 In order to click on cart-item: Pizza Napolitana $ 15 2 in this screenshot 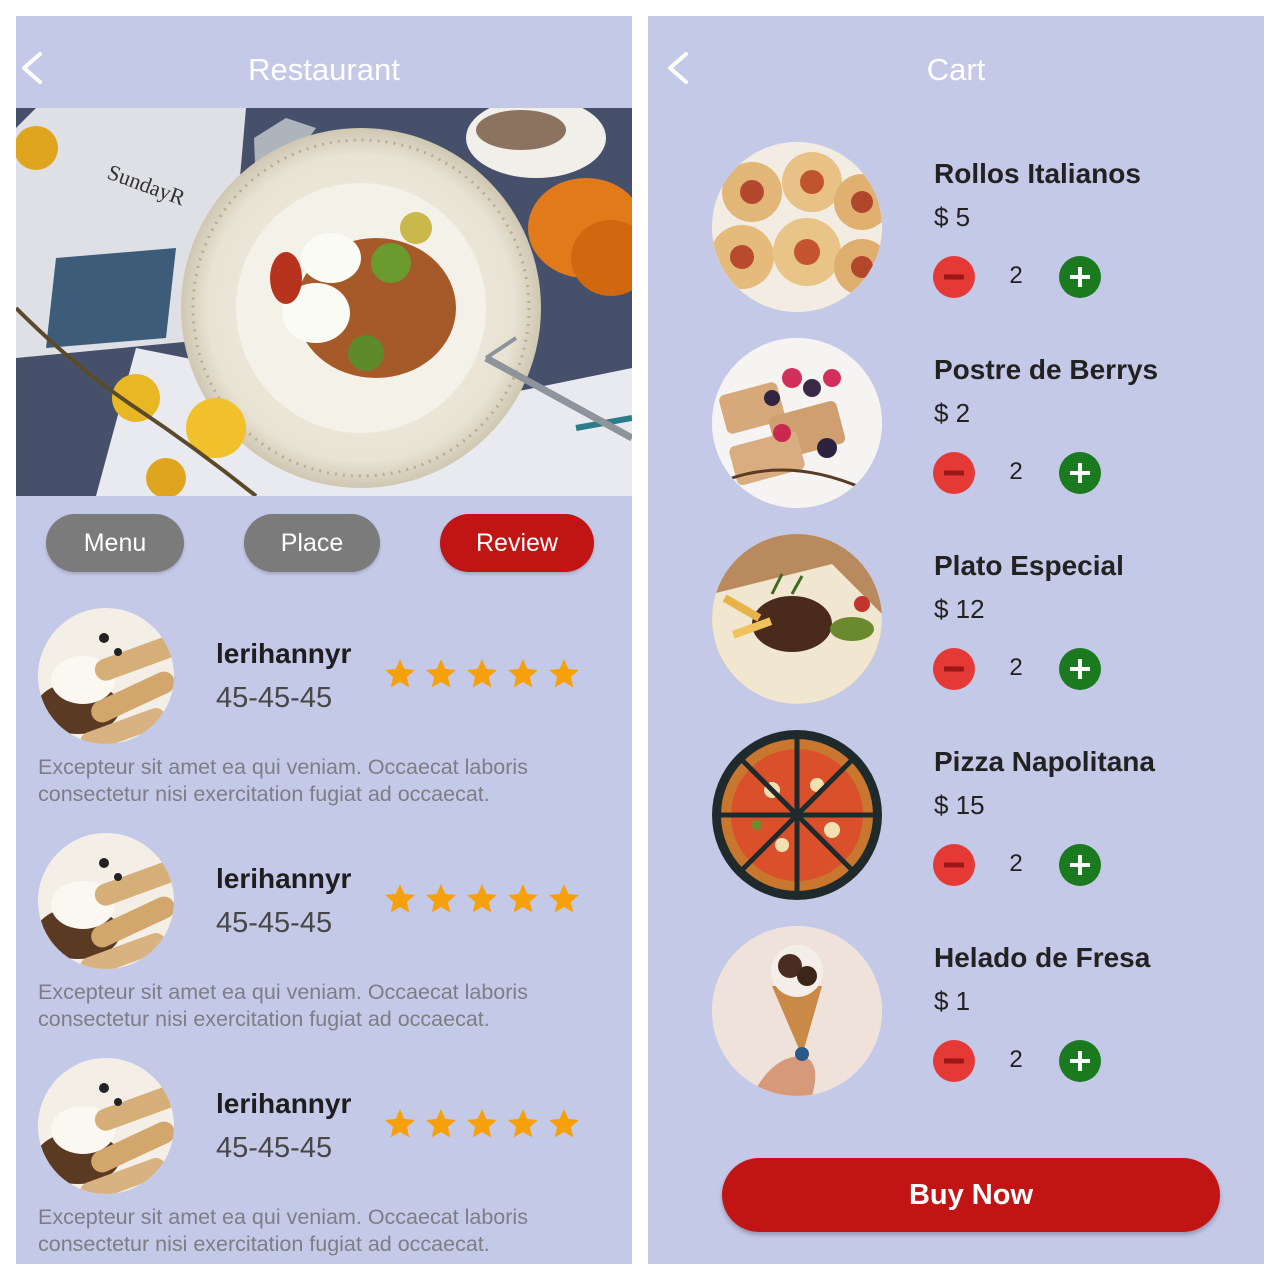, I will do `click(956, 820)`.